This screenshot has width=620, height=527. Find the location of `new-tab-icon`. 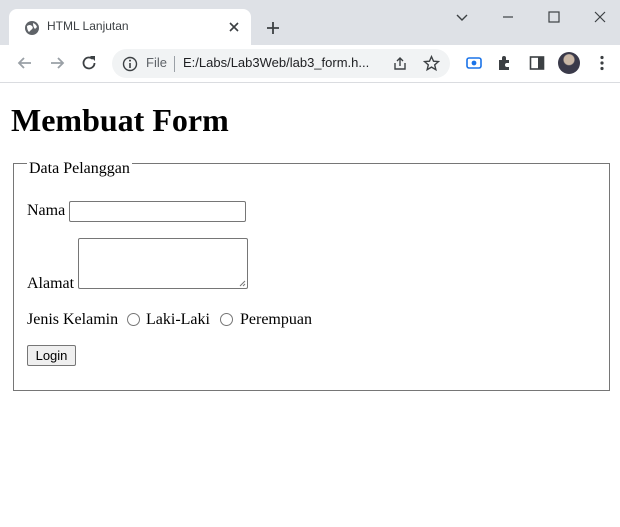

new-tab-icon is located at coordinates (273, 28).